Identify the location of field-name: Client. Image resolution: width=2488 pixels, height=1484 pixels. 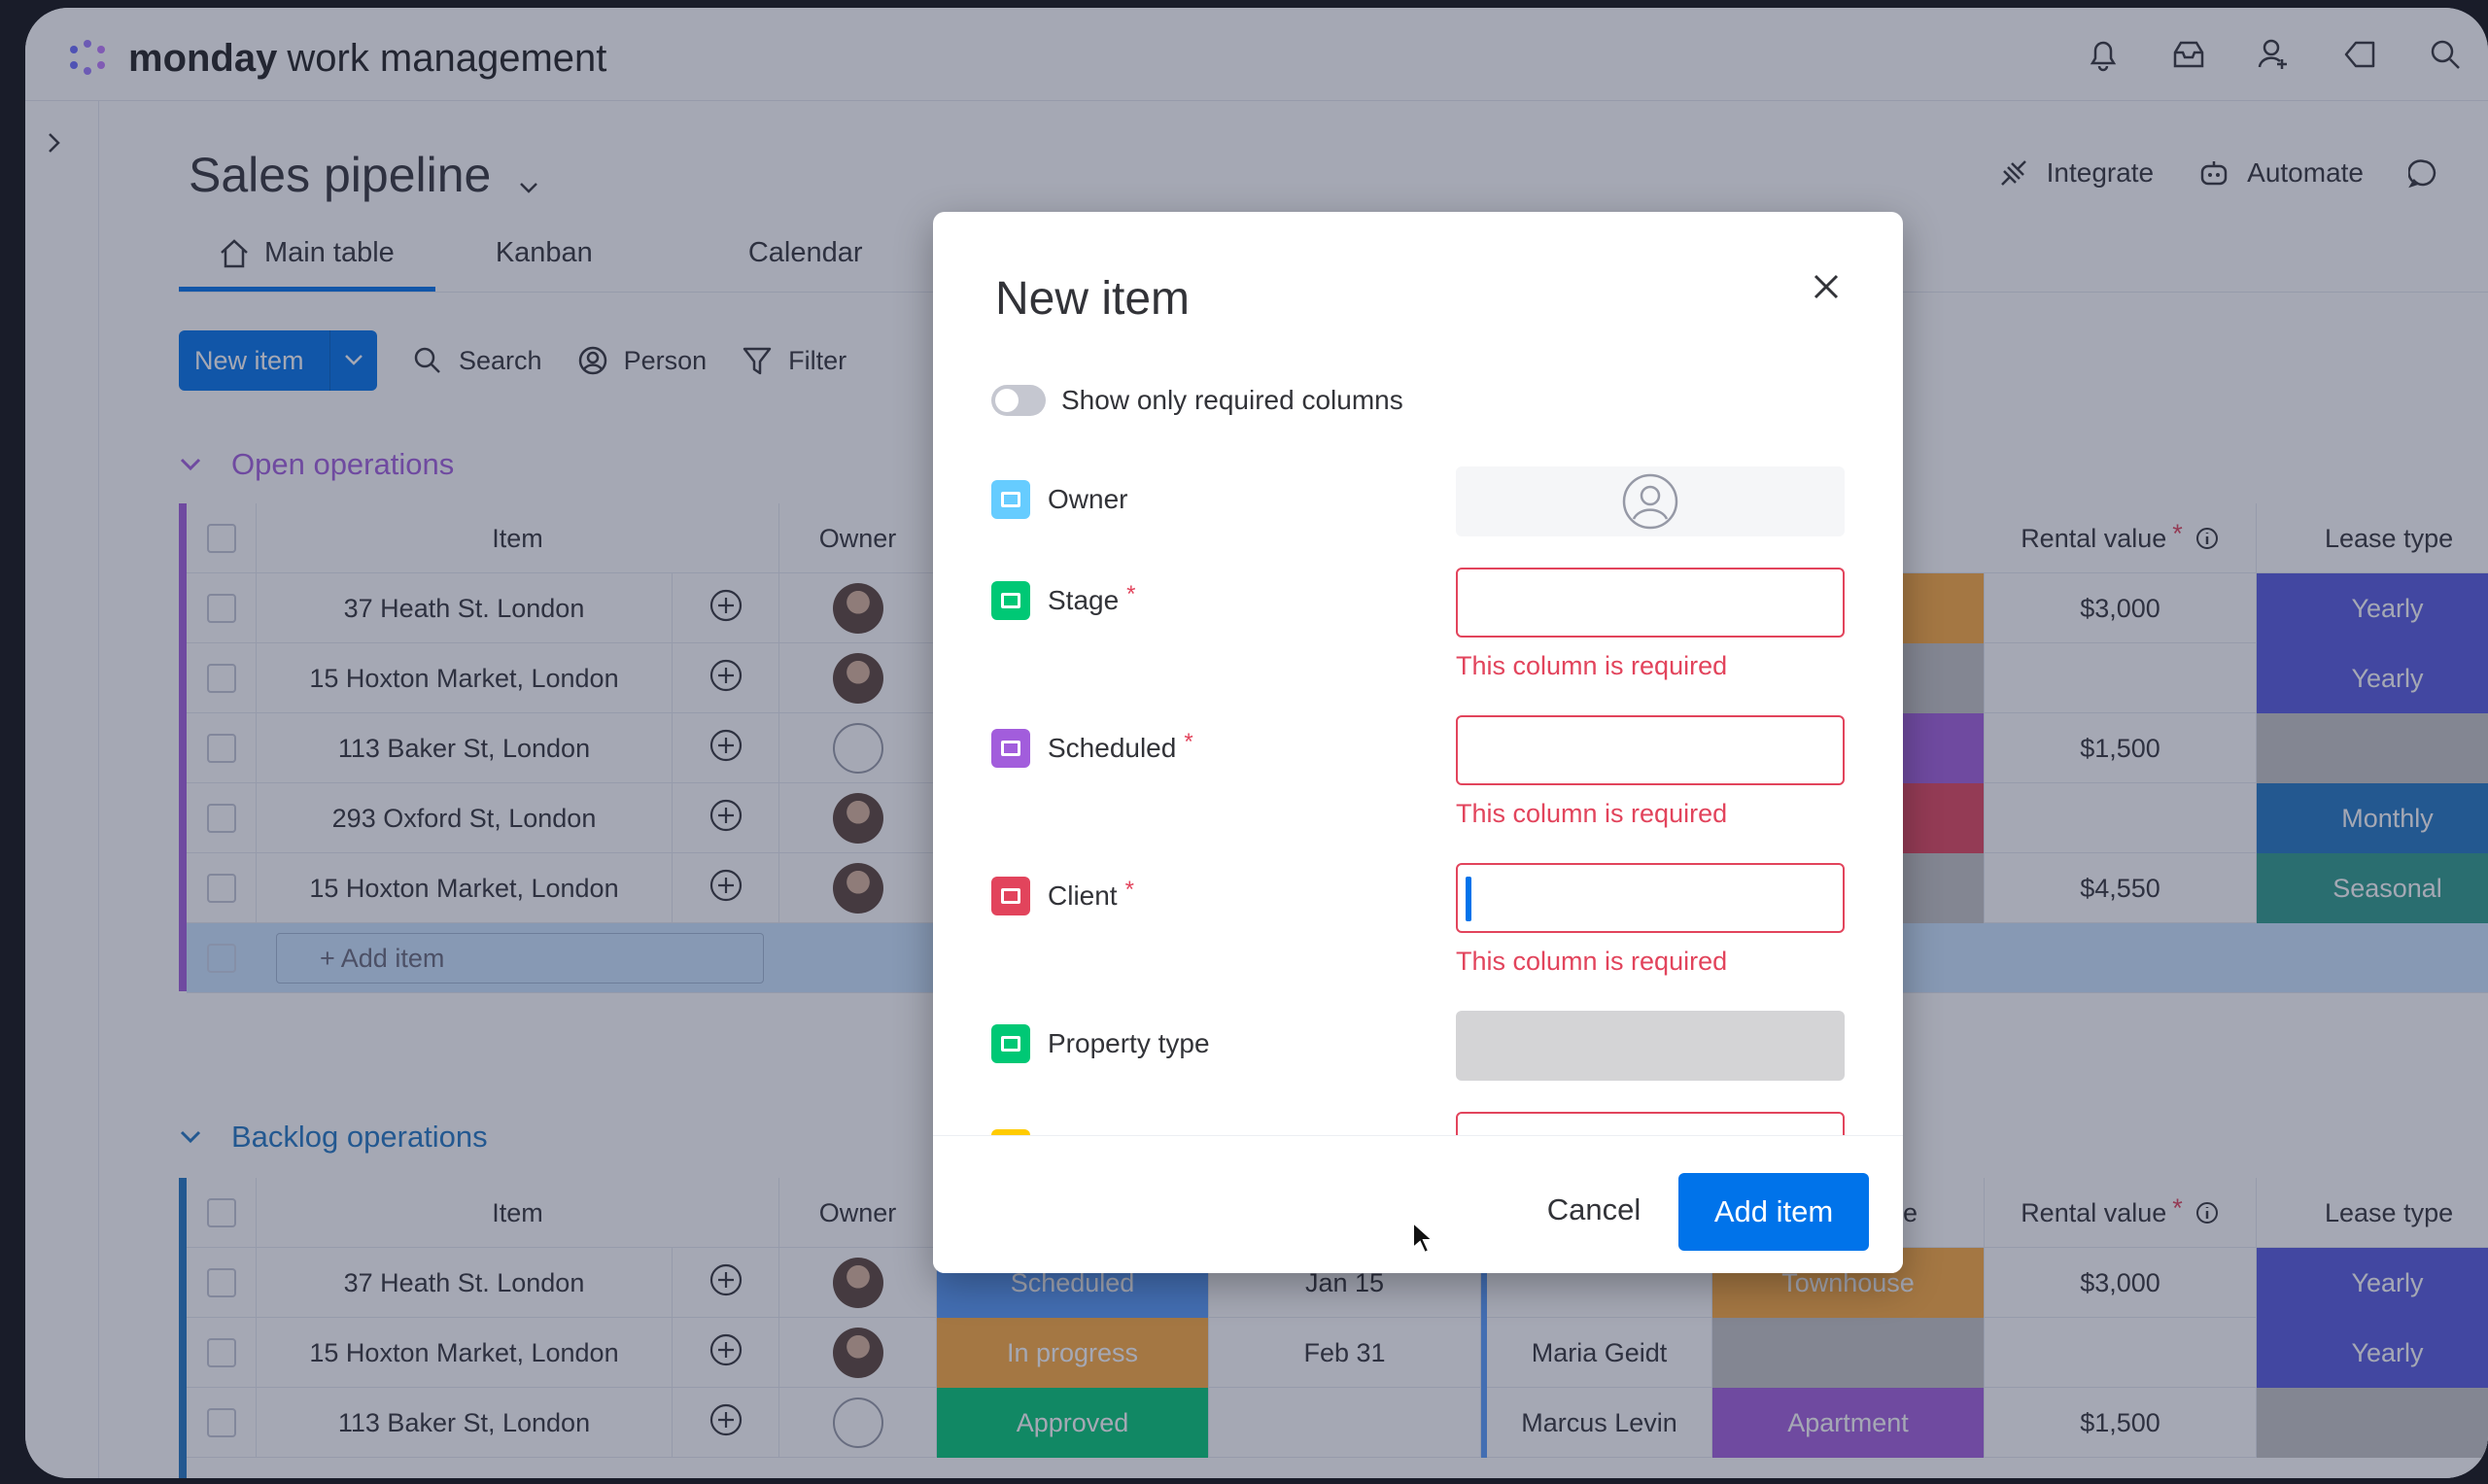
(1083, 895).